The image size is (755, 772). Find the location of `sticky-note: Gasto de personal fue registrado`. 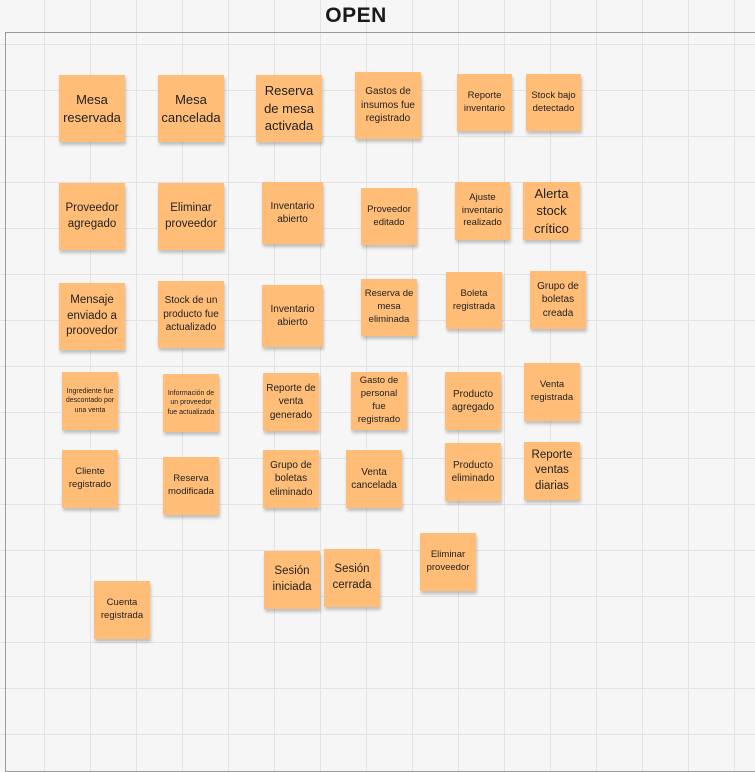

sticky-note: Gasto de personal fue registrado is located at coordinates (379, 401).